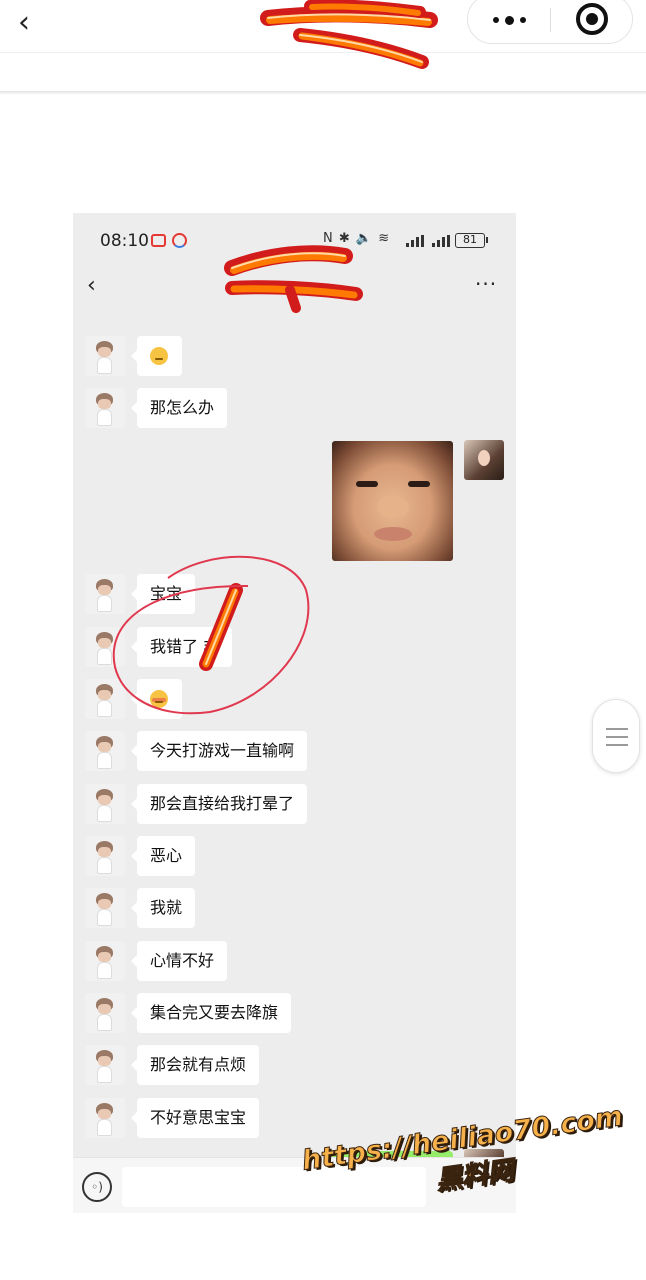  I want to click on message-bubble: 恶心, so click(163, 856).